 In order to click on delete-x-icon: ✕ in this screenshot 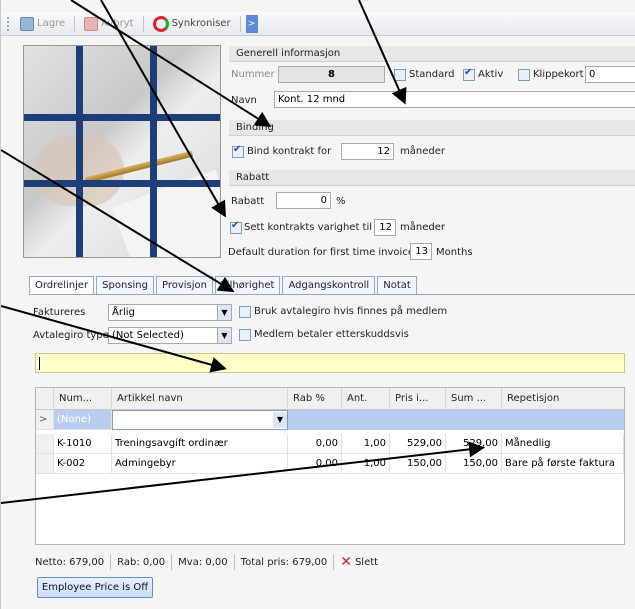, I will do `click(346, 562)`.